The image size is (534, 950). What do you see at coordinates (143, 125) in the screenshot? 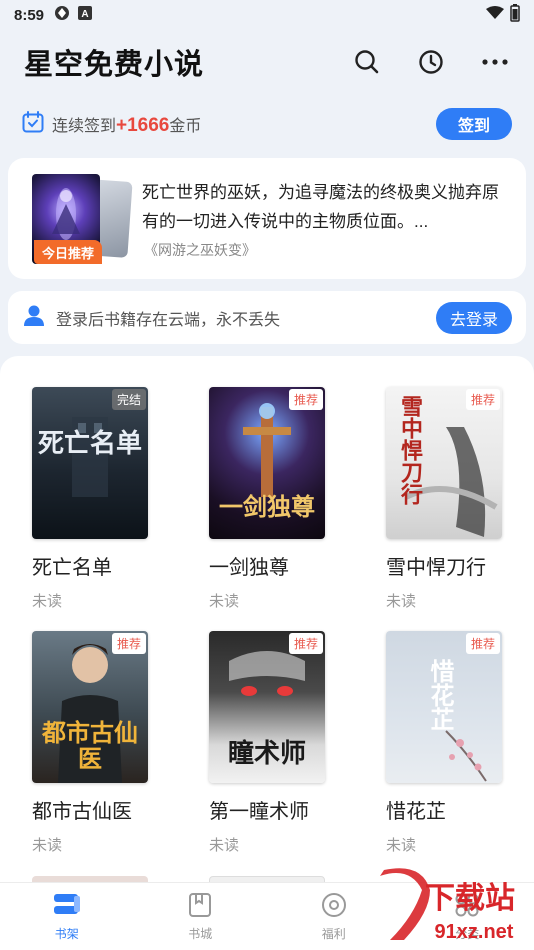
I see `checkin-bonus: +1666` at bounding box center [143, 125].